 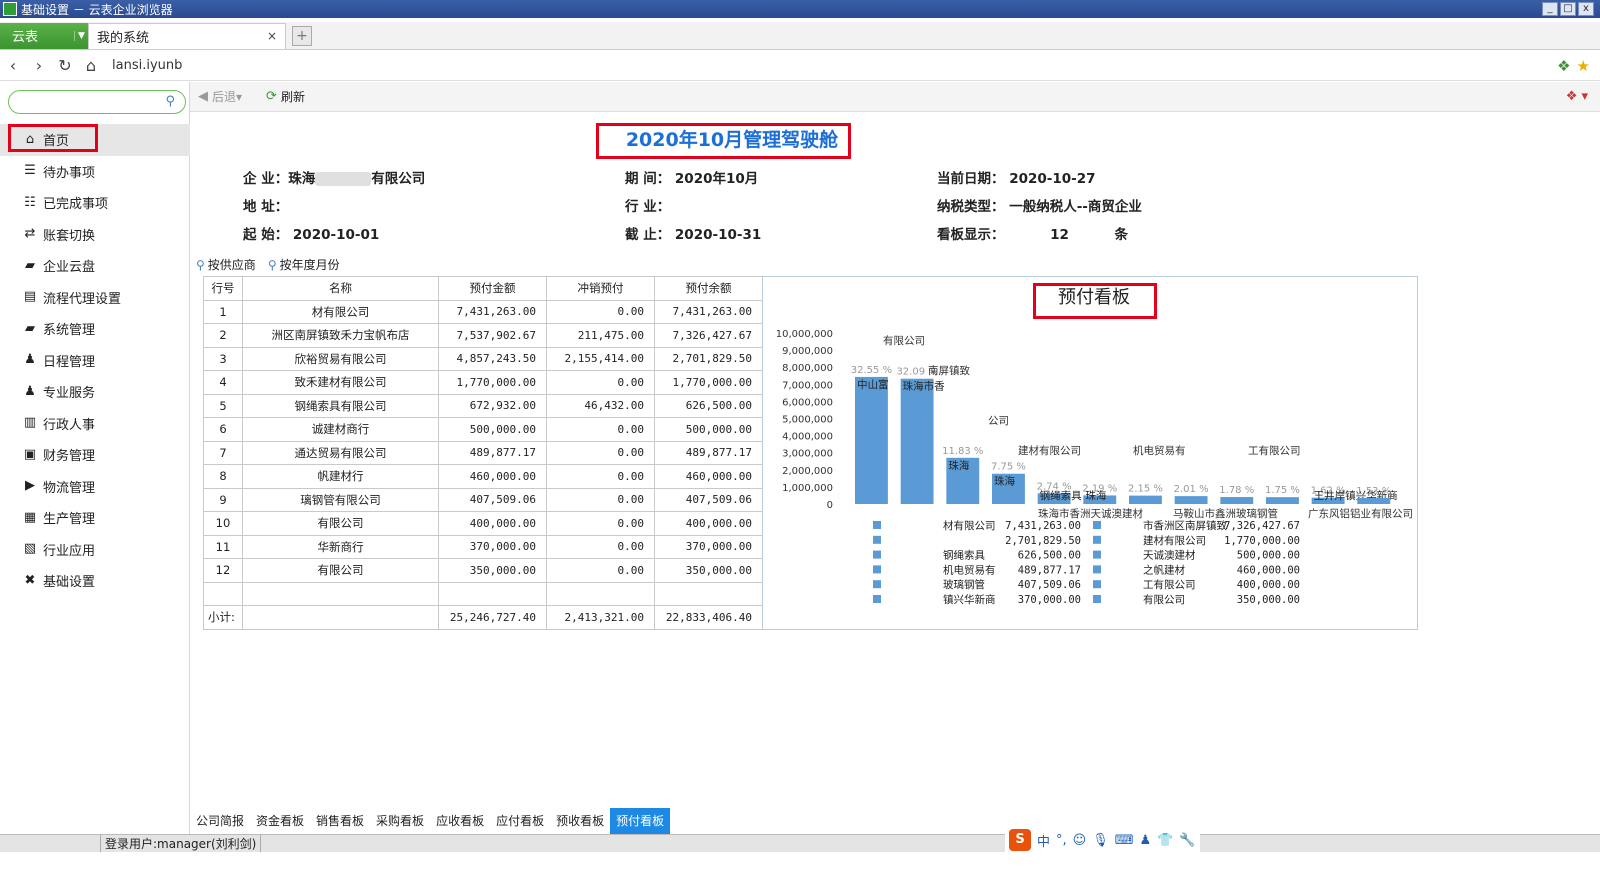 I want to click on sidebar-item-12: ▦ 生产管理, so click(x=95, y=518).